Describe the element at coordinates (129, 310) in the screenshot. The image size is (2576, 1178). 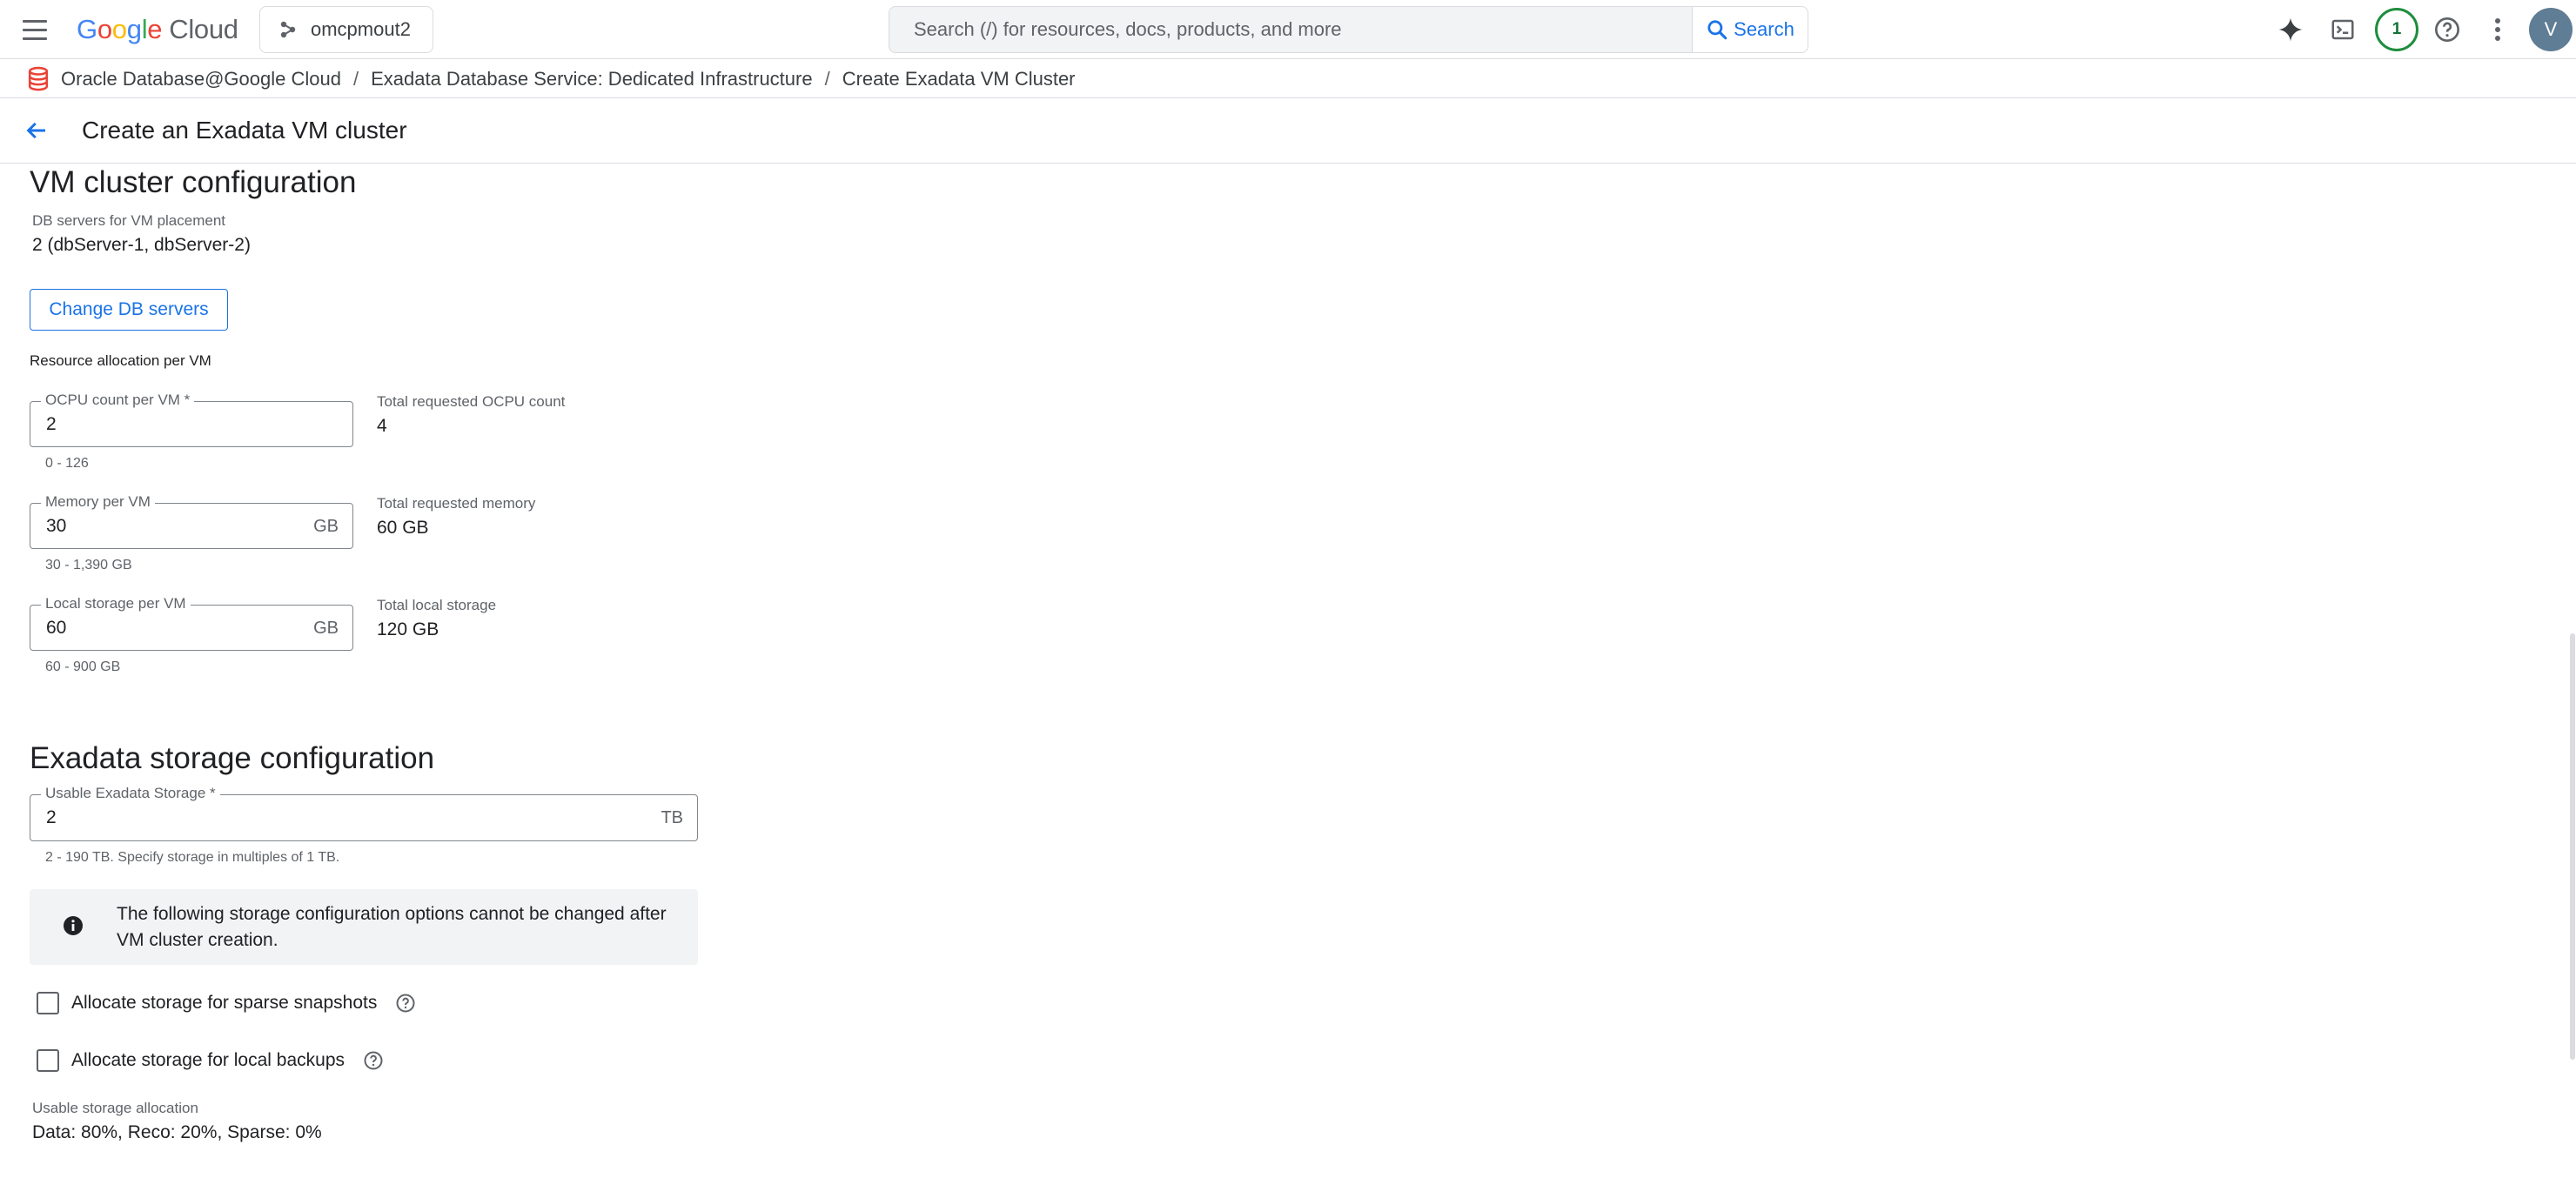
I see `change-db-servers-button: Change DB servers` at that location.